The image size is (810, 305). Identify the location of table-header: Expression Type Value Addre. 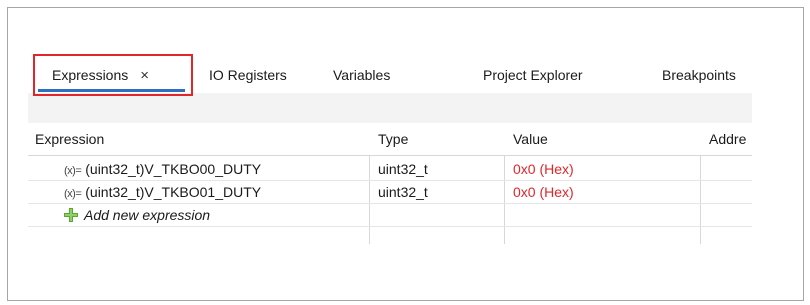
(390, 139).